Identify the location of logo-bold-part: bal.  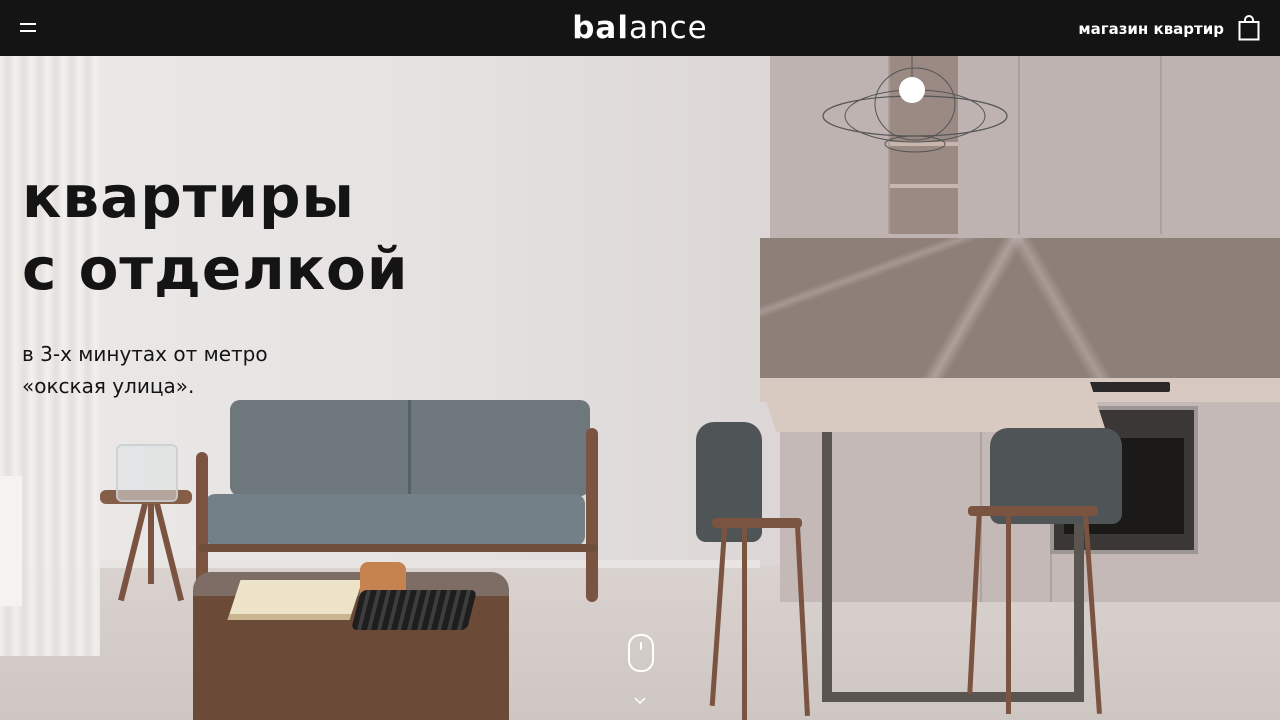
(600, 28).